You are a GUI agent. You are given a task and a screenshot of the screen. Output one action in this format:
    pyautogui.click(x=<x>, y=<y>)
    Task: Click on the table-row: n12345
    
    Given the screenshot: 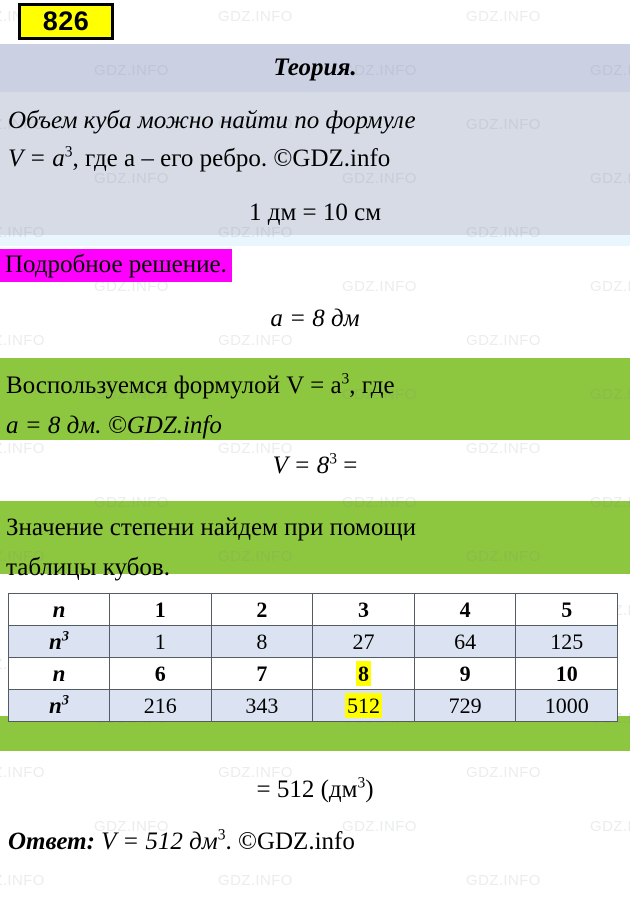 What is the action you would take?
    pyautogui.click(x=313, y=609)
    